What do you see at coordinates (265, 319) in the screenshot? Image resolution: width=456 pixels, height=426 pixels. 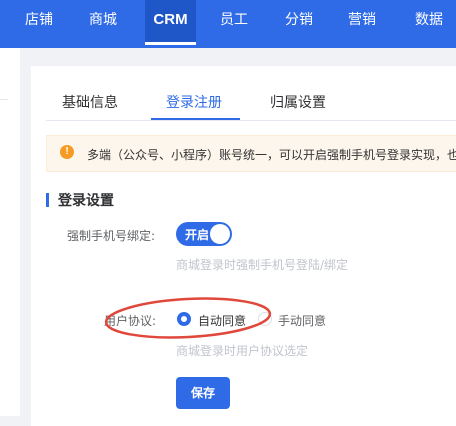 I see `radio-manual-agree` at bounding box center [265, 319].